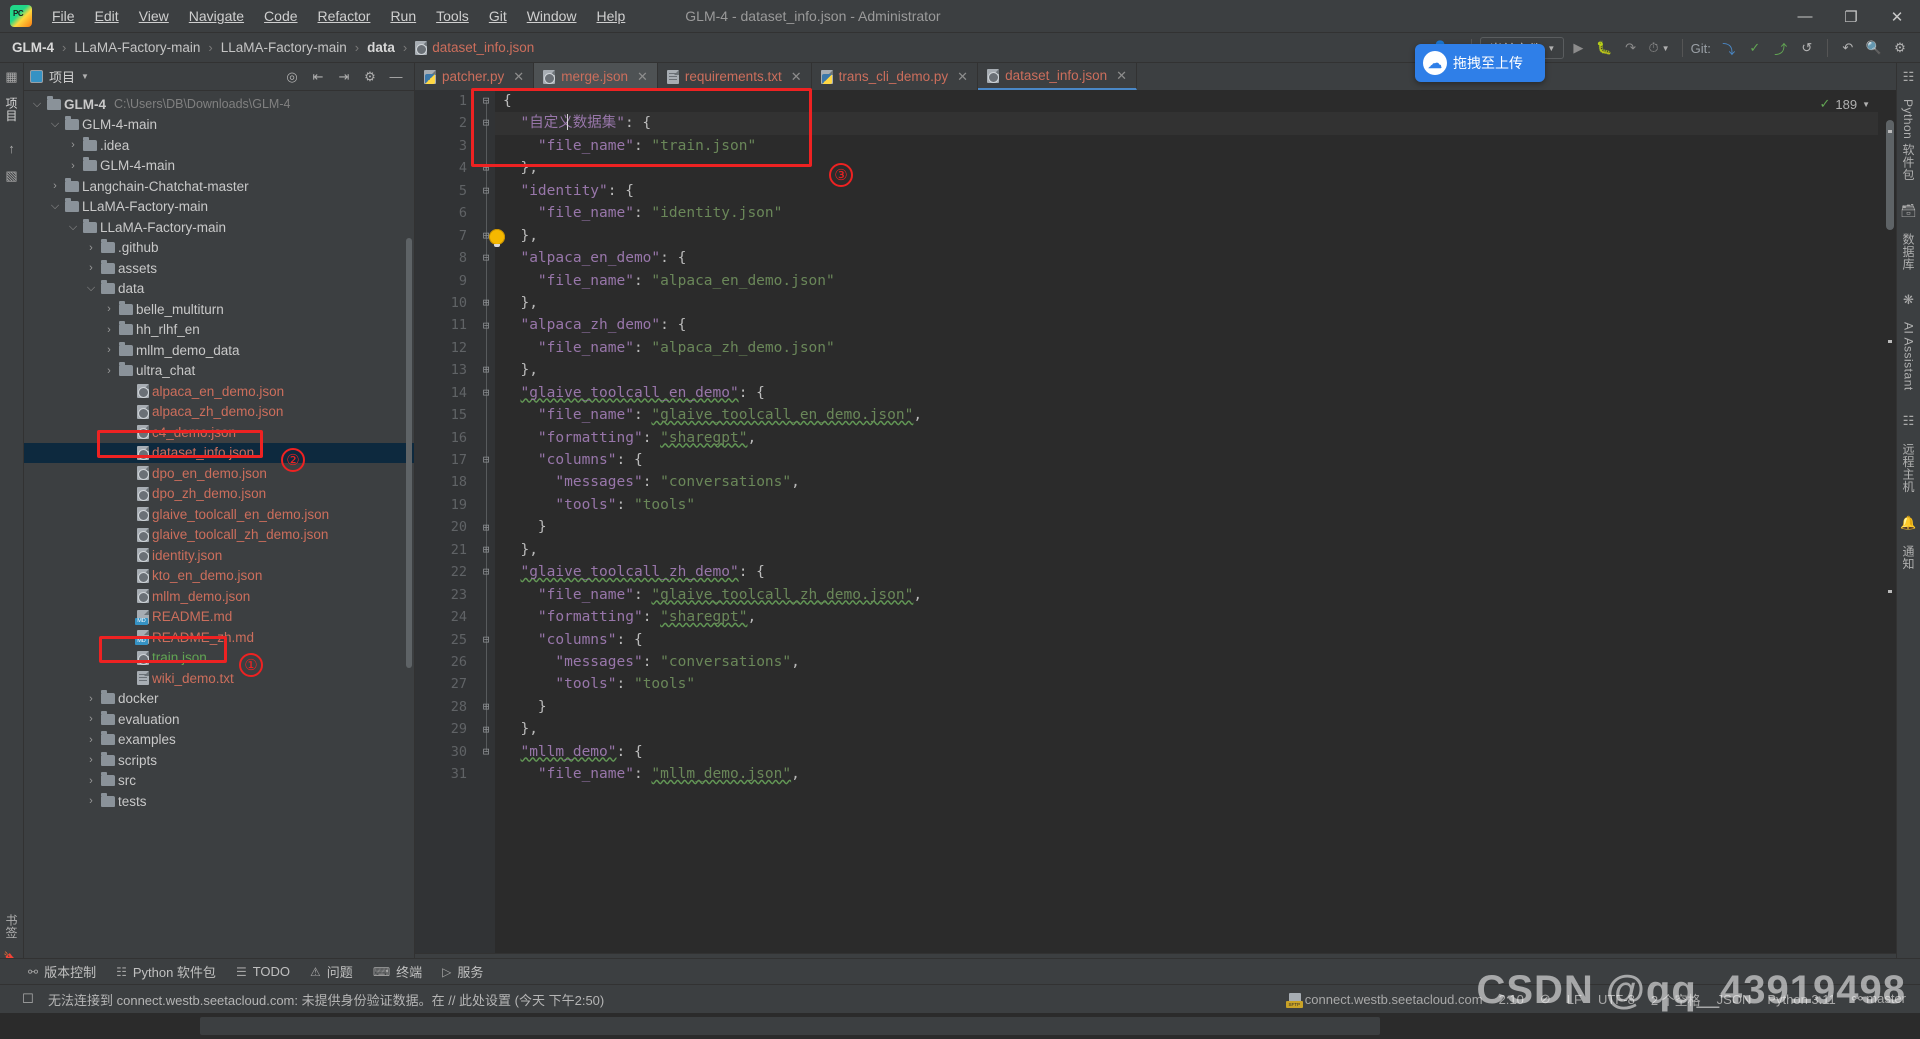 Image resolution: width=1920 pixels, height=1039 pixels. Describe the element at coordinates (1384, 1000) in the screenshot. I see `sftp-host-widget: connect.westb.seetacloud.com` at that location.